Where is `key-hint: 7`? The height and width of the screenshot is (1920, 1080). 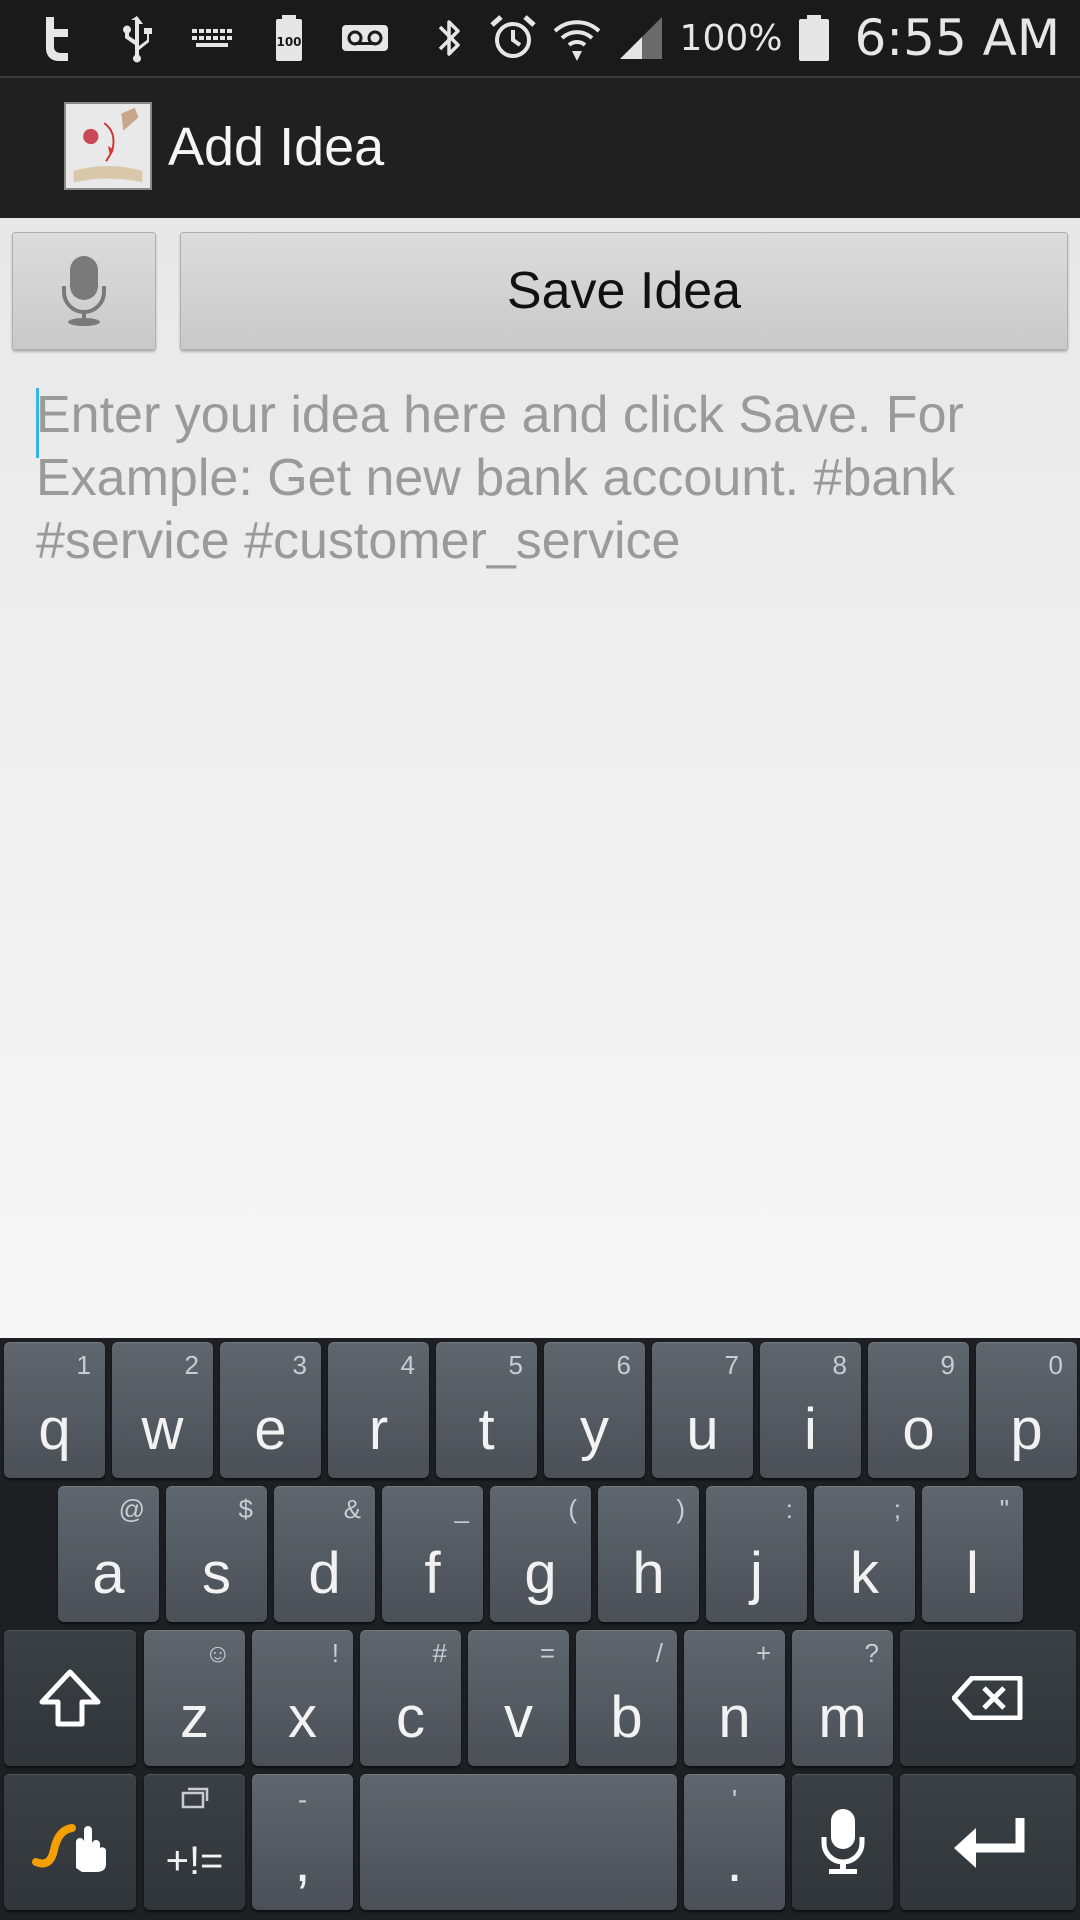 key-hint: 7 is located at coordinates (731, 1365).